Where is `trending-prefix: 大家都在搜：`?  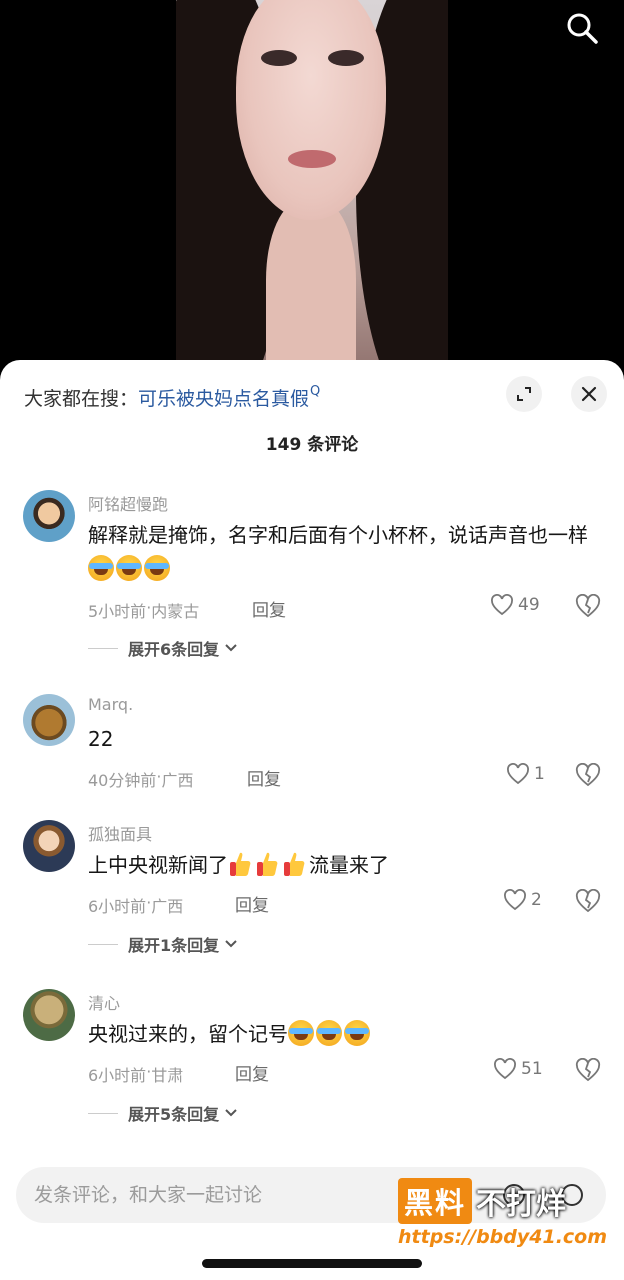 trending-prefix: 大家都在搜： is located at coordinates (81, 398).